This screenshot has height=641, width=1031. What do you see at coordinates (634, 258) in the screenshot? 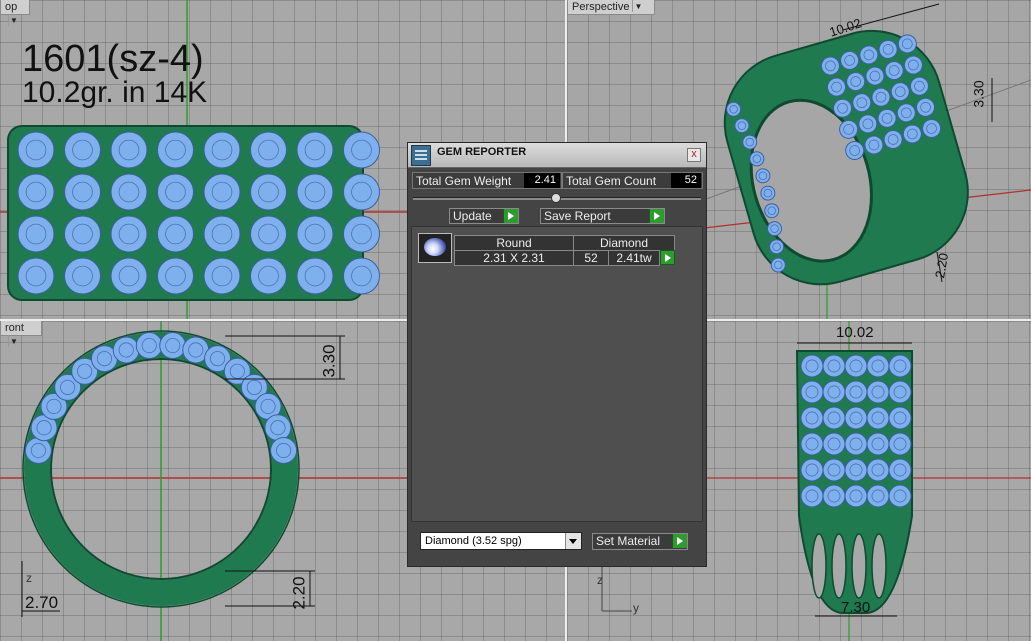
I see `gem-weight-cell: 2.41tw` at bounding box center [634, 258].